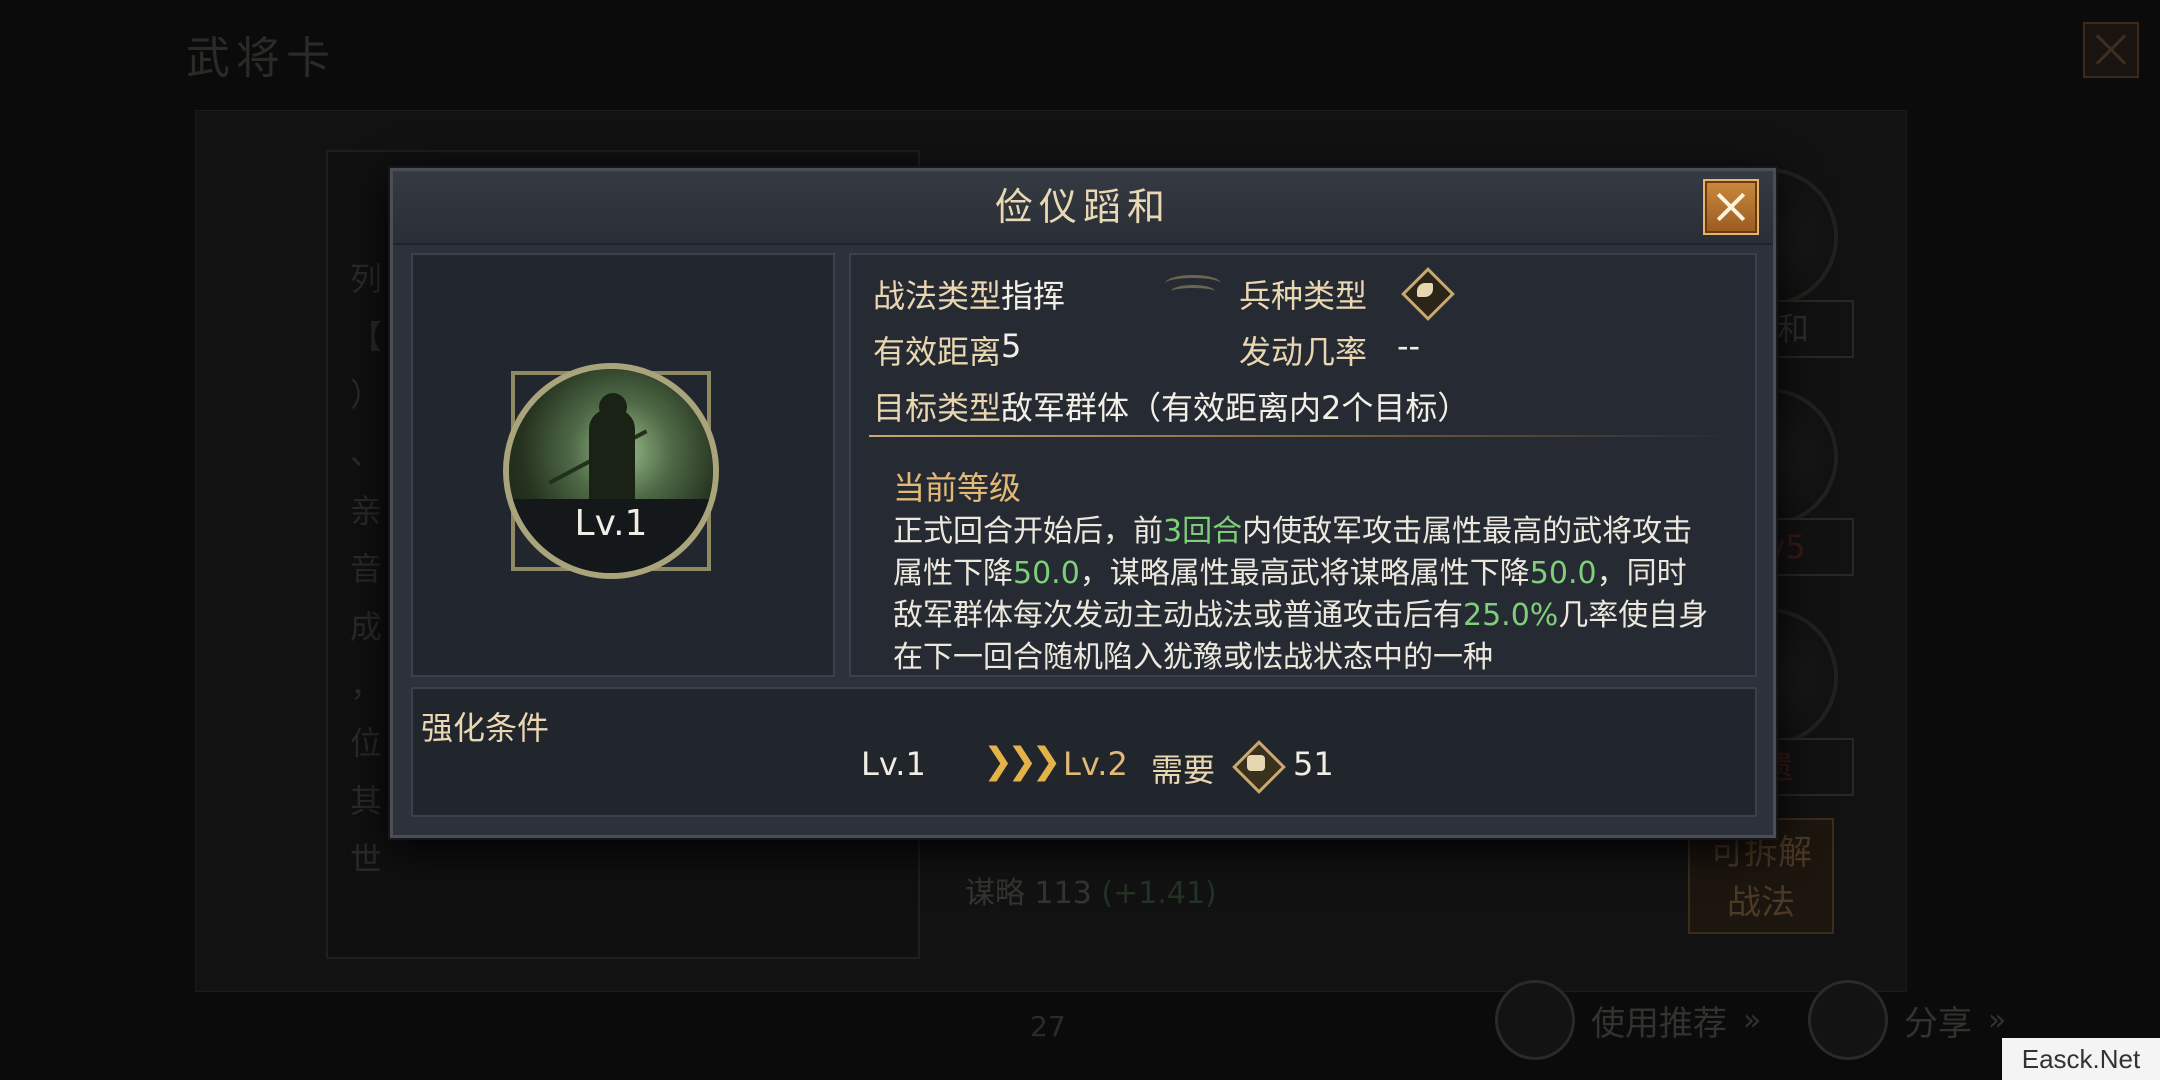 The image size is (2160, 1080). What do you see at coordinates (1428, 294) in the screenshot?
I see `horse-icon` at bounding box center [1428, 294].